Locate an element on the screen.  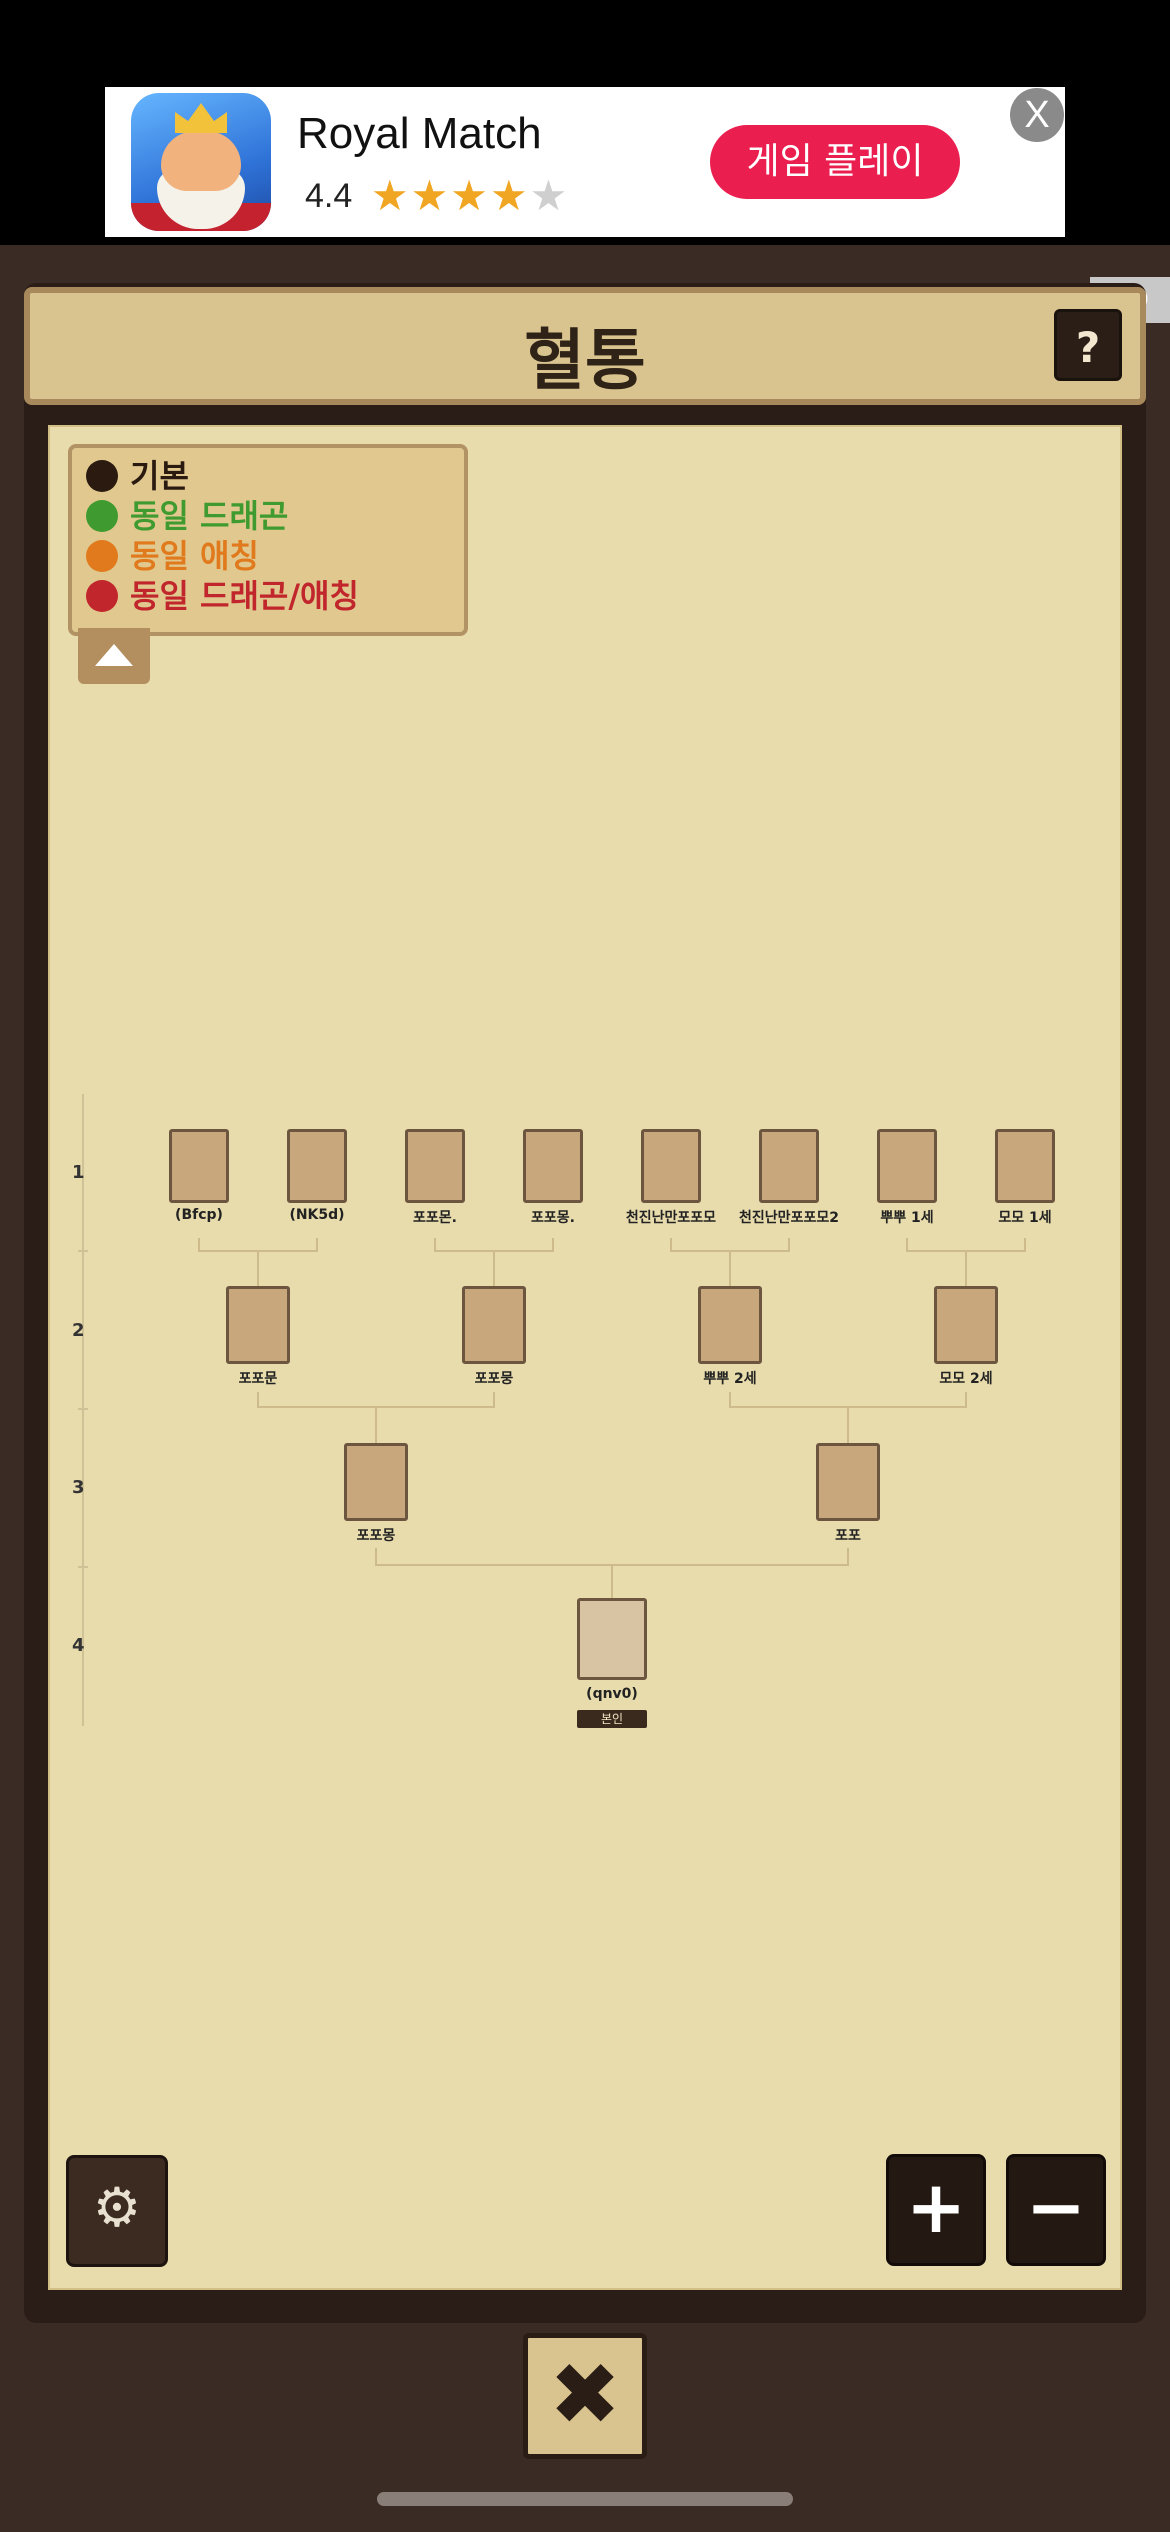
dragon-name: 포포몽. is located at coordinates (553, 1218).